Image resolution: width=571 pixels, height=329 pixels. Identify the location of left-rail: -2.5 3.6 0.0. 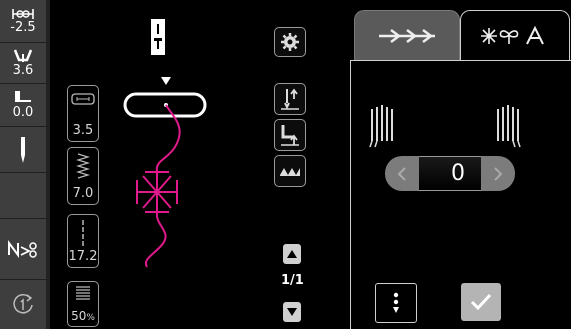
(23, 164).